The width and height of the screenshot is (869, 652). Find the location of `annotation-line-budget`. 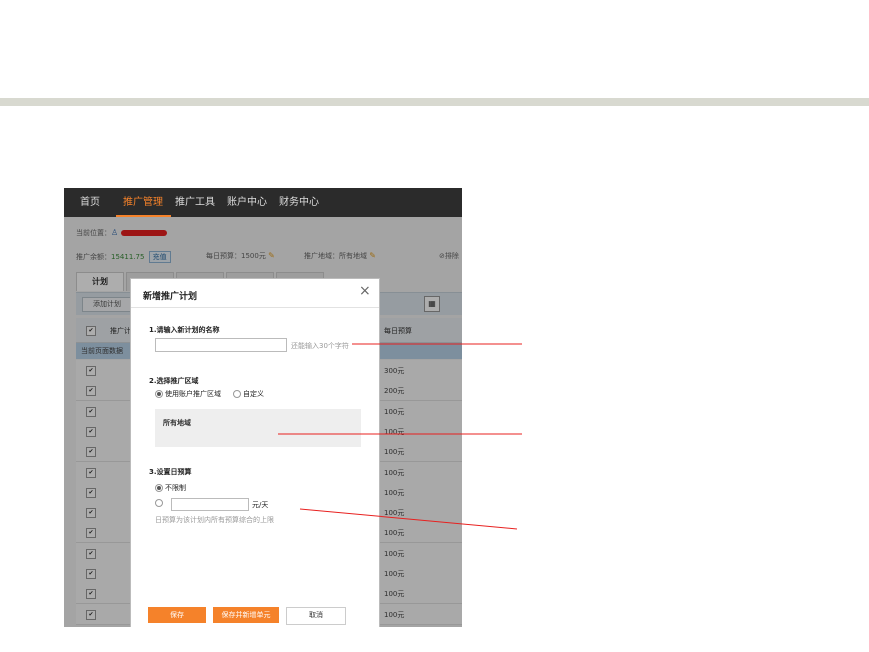

annotation-line-budget is located at coordinates (408, 519).